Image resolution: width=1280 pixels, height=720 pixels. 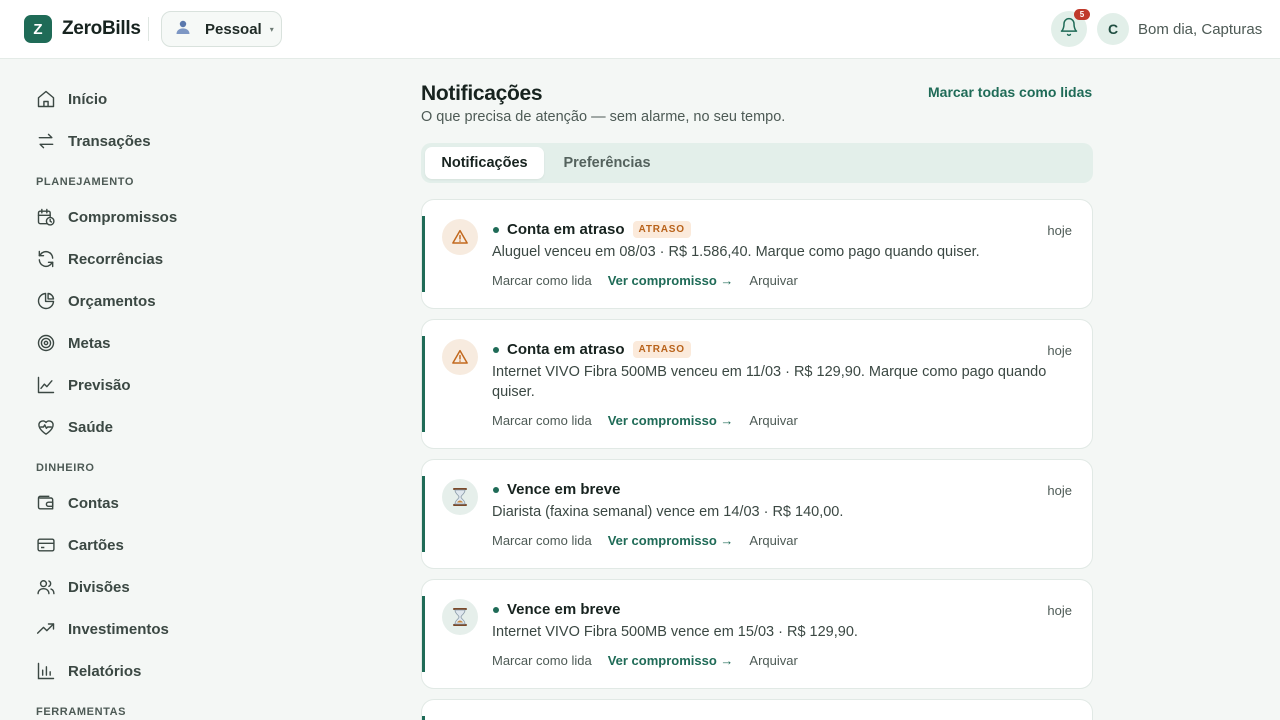 I want to click on sidebar-item-saude: Saúde, so click(x=149, y=427).